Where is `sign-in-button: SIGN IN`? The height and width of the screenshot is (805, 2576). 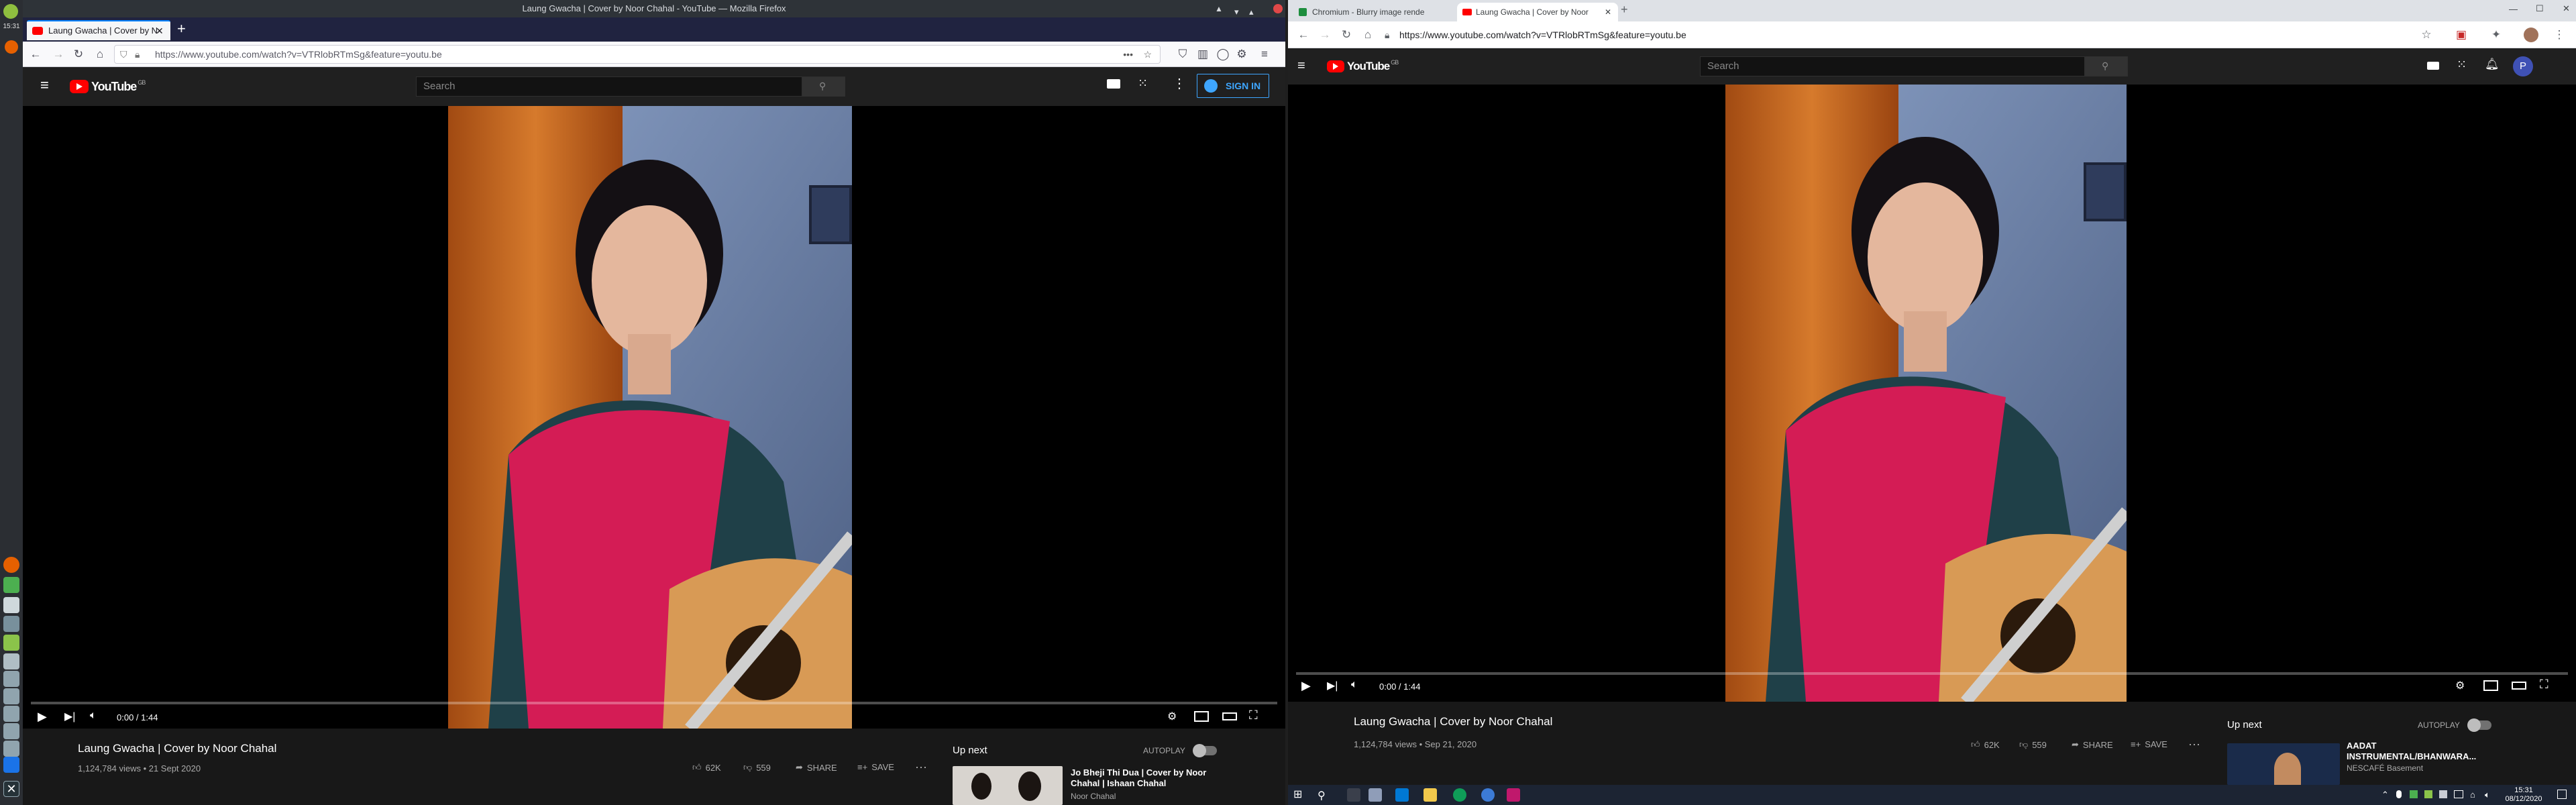 sign-in-button: SIGN IN is located at coordinates (1233, 86).